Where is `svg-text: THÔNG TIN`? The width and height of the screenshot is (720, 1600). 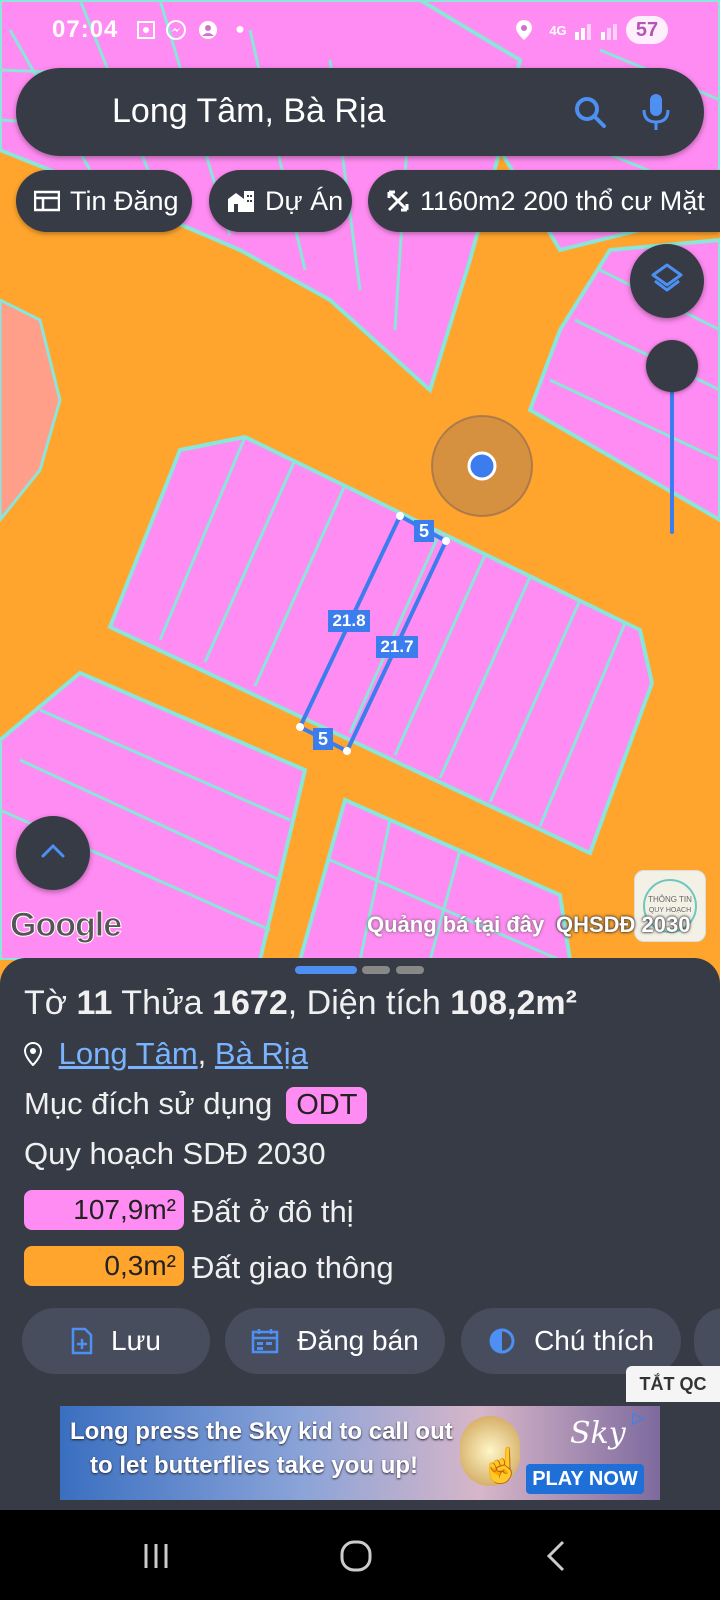 svg-text: THÔNG TIN is located at coordinates (670, 899).